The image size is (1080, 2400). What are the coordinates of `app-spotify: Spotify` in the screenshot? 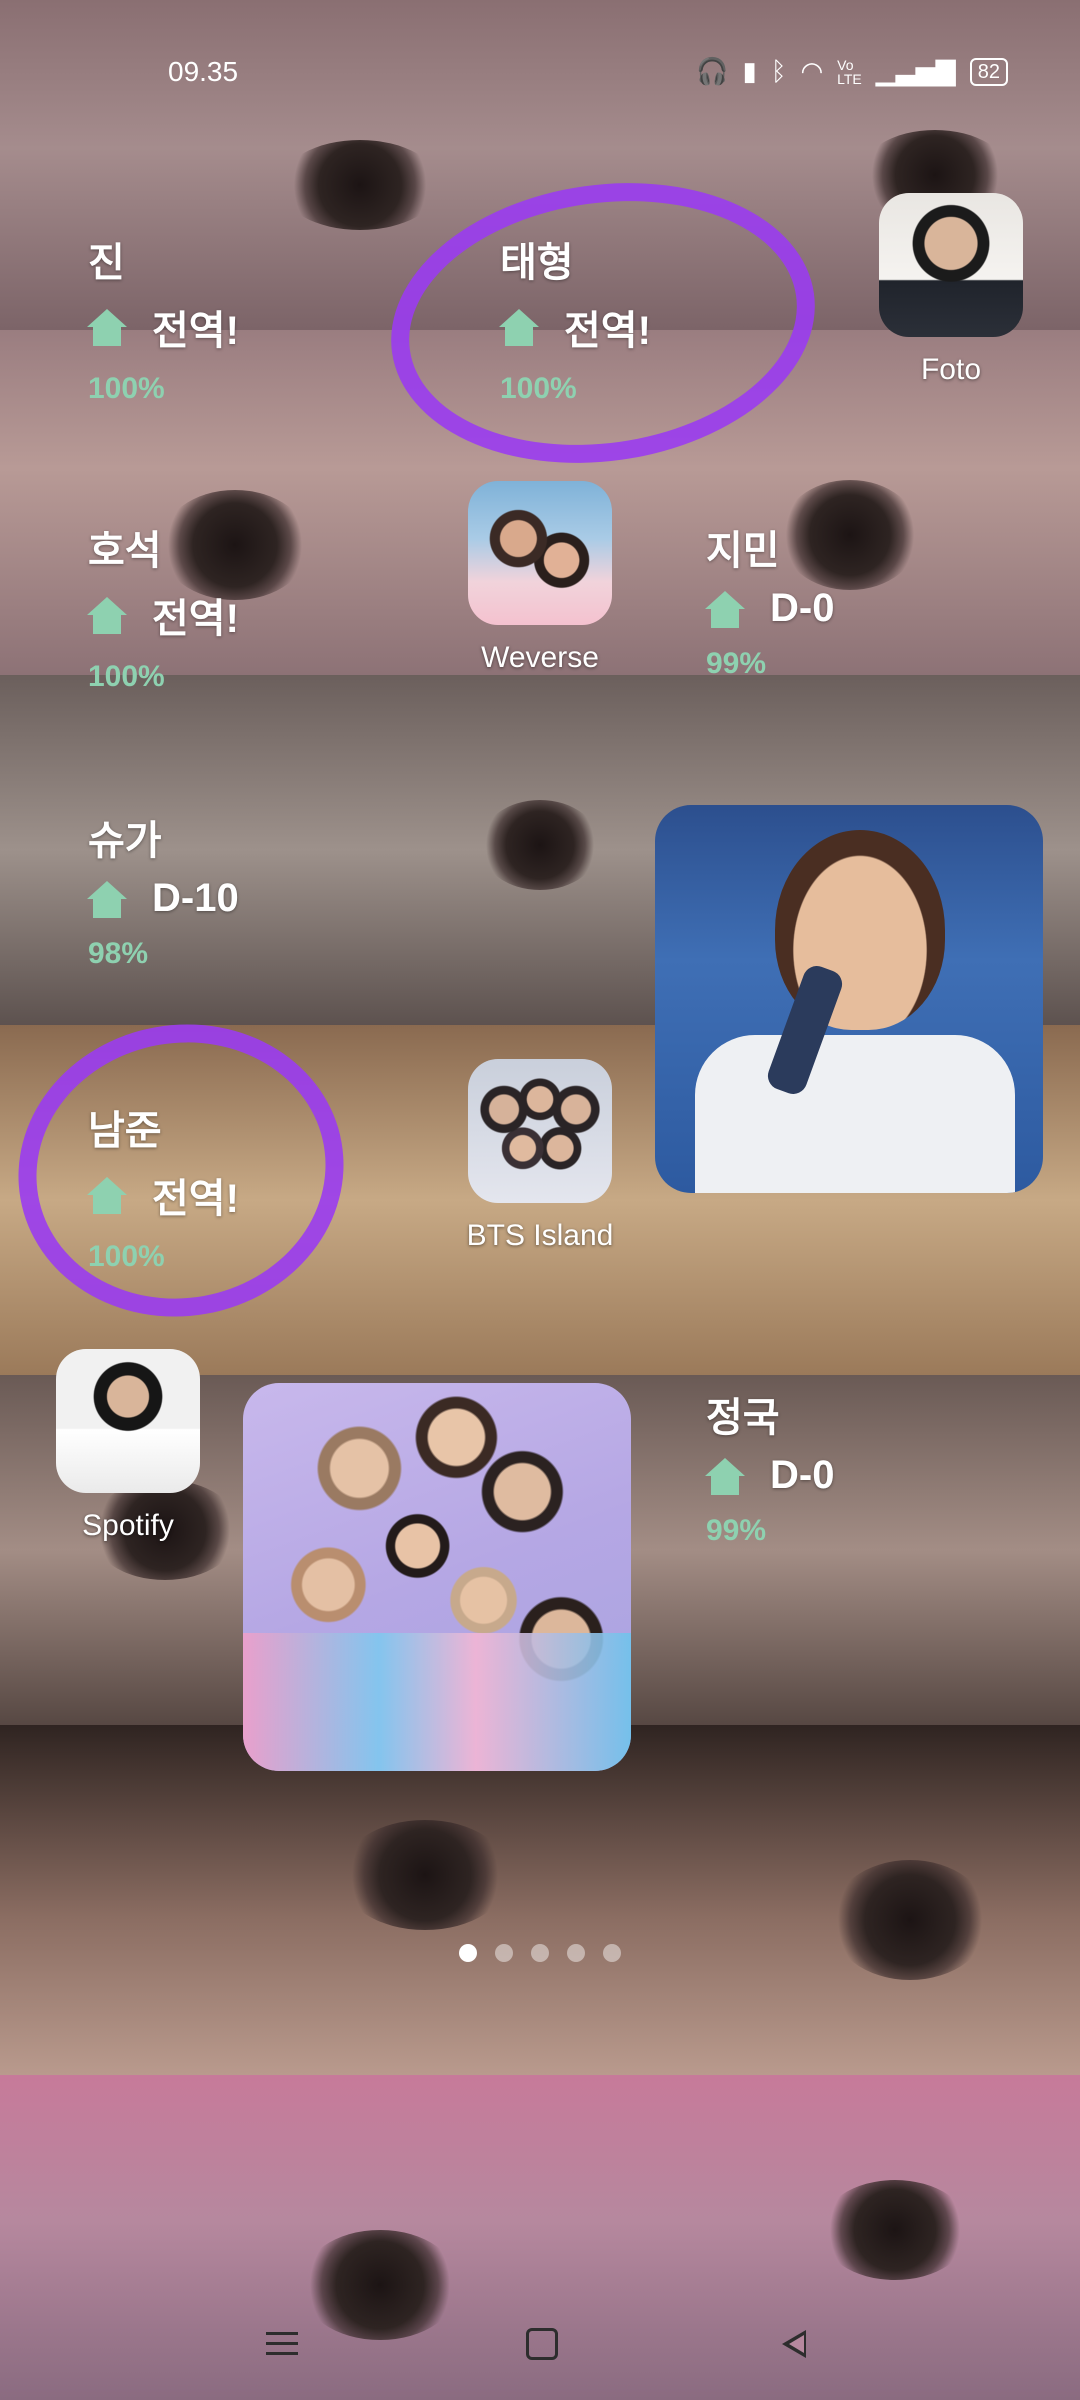 It's located at (128, 1446).